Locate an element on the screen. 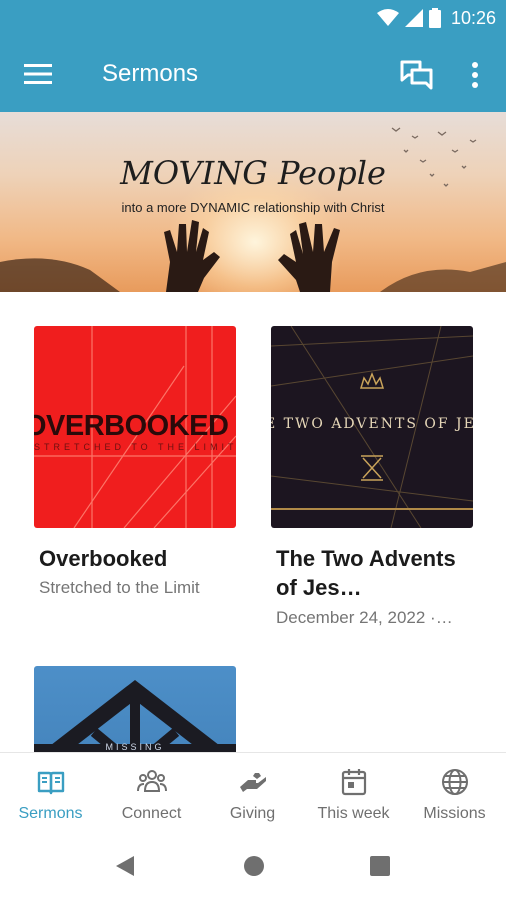 The image size is (506, 900). nav-item-missions: Missions is located at coordinates (454, 790).